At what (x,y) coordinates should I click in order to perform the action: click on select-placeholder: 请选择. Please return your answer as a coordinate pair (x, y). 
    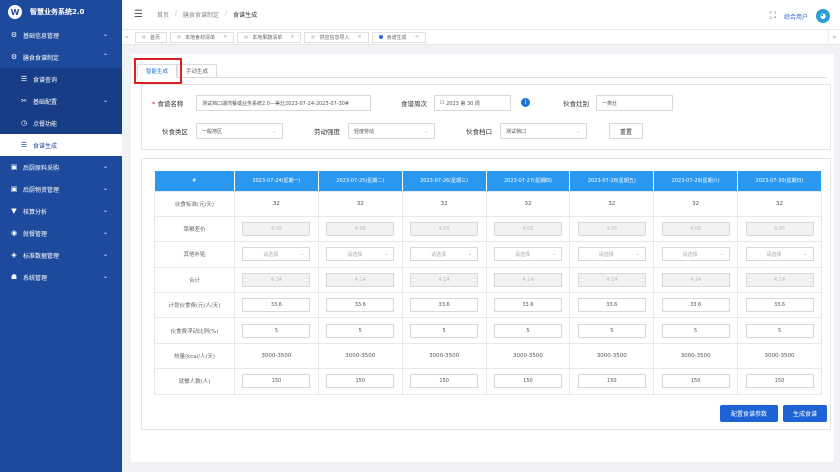
    Looking at the image, I should click on (355, 254).